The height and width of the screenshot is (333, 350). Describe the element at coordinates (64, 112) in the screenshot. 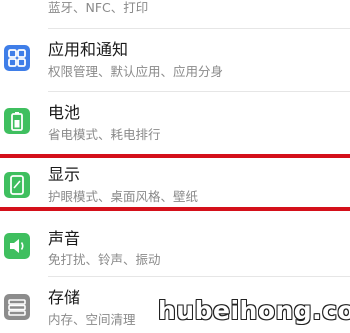

I see `settings-item-title: 电池` at that location.